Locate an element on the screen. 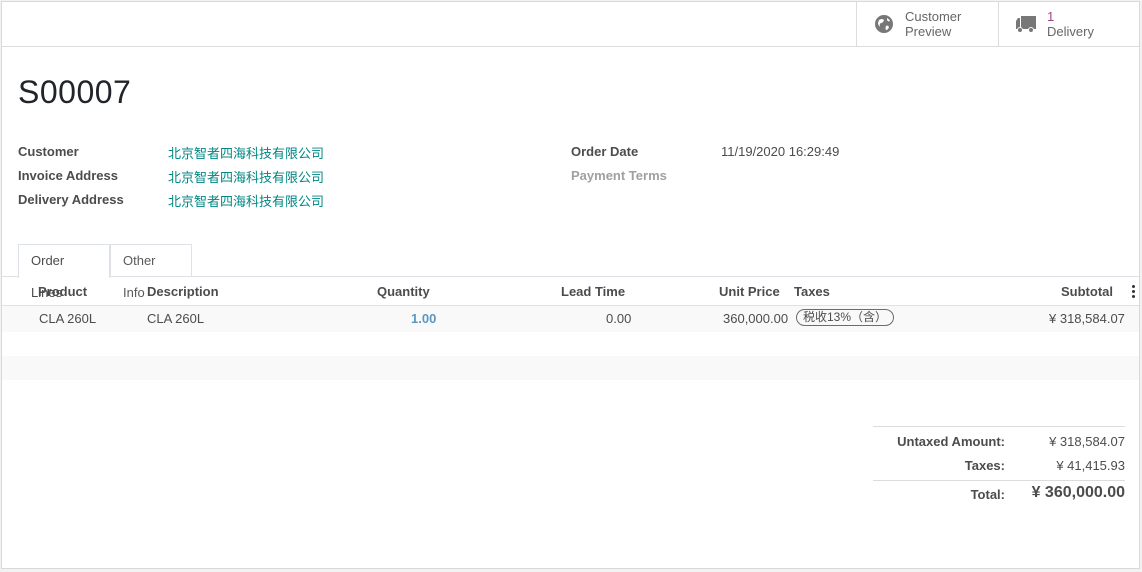  delivery-address-label: Delivery Address is located at coordinates (71, 199).